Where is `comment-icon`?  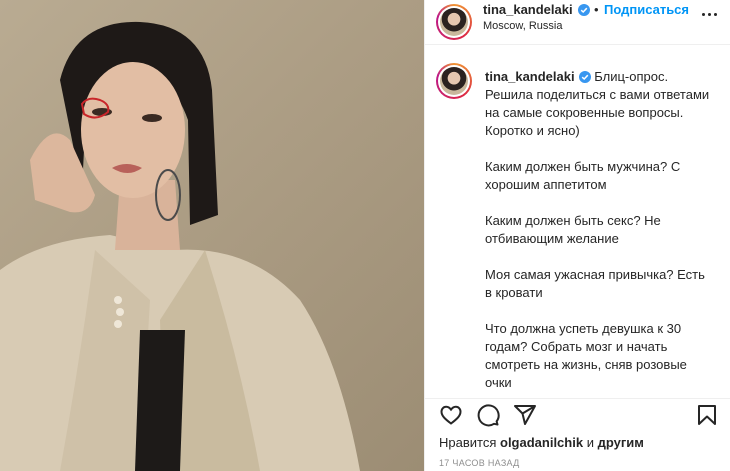 comment-icon is located at coordinates (488, 415).